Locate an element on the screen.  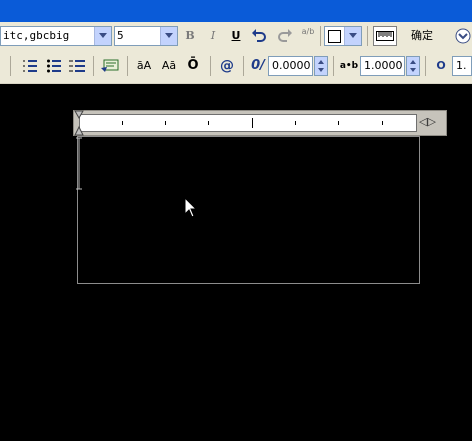
title-bar is located at coordinates (236, 11).